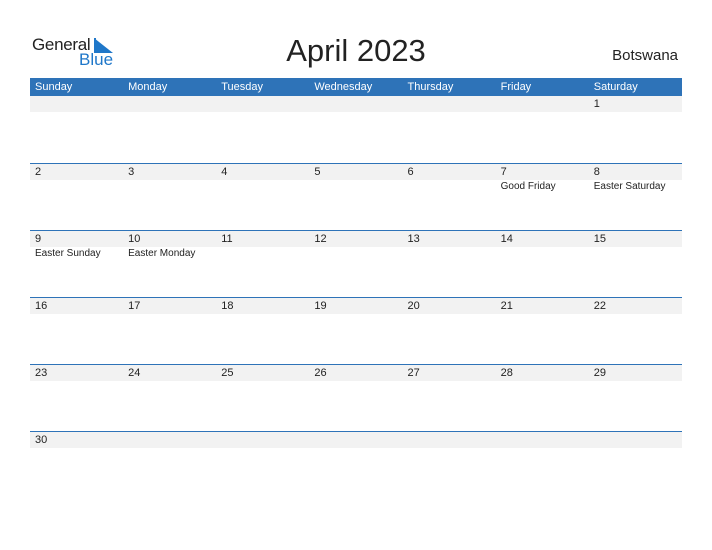 The width and height of the screenshot is (712, 550). What do you see at coordinates (516, 87) in the screenshot?
I see `weekday-friday: Friday` at bounding box center [516, 87].